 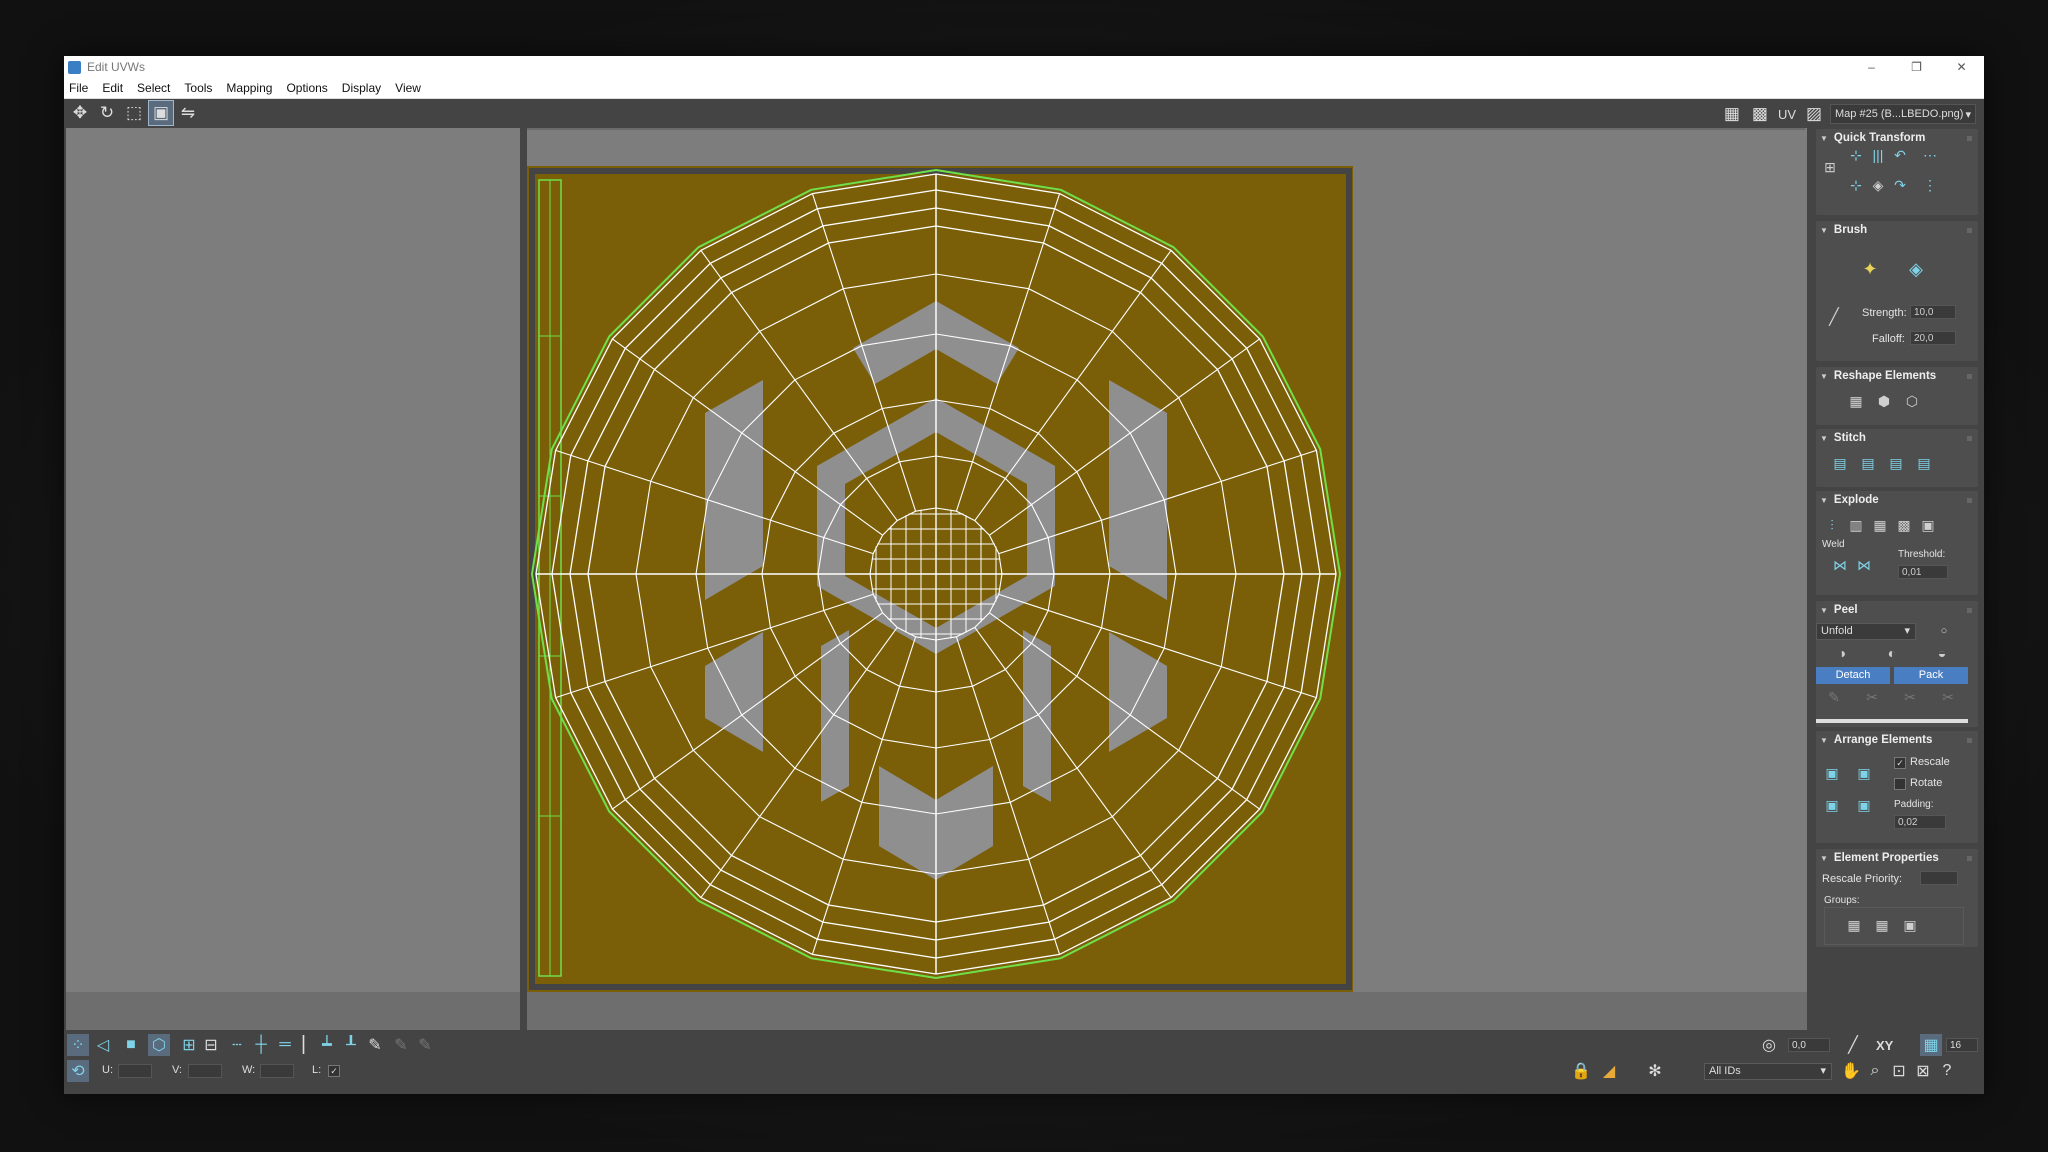 I want to click on weld-target-icon: ⋈, so click(x=1864, y=565).